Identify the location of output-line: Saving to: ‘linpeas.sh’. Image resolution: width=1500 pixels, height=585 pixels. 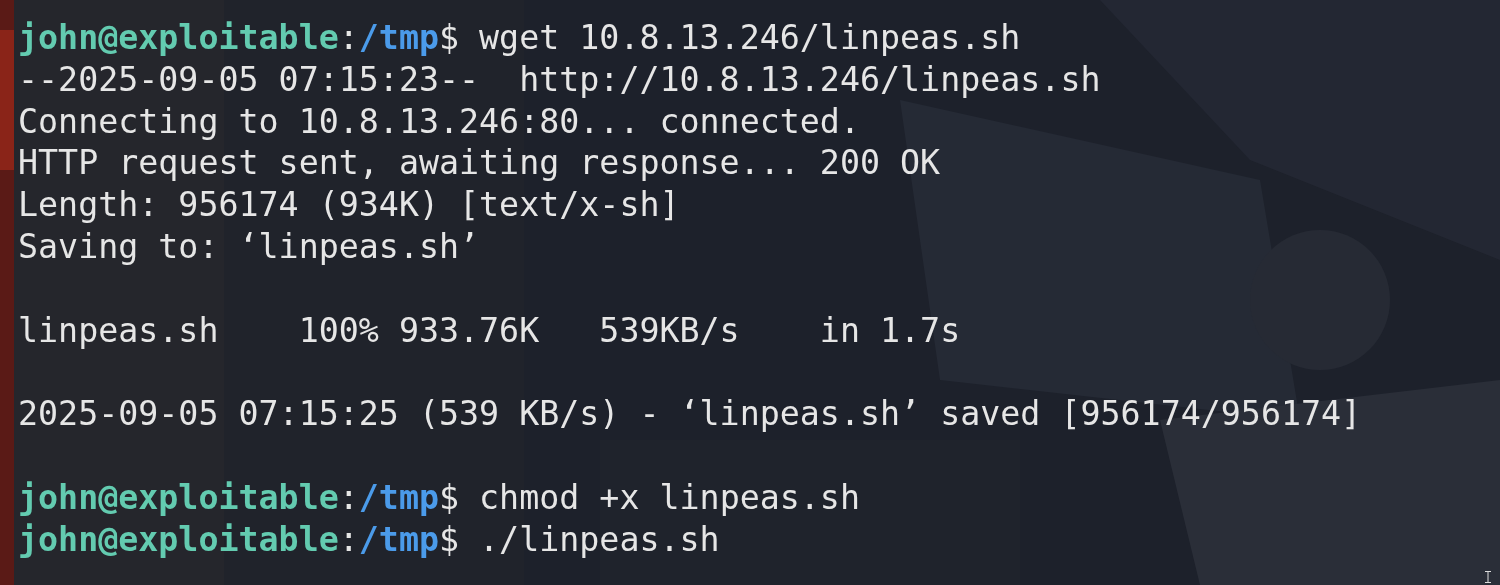
(249, 247).